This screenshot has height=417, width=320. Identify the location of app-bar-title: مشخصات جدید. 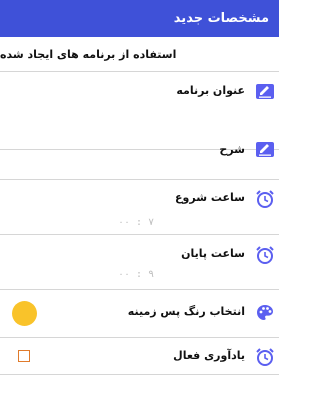
(221, 18).